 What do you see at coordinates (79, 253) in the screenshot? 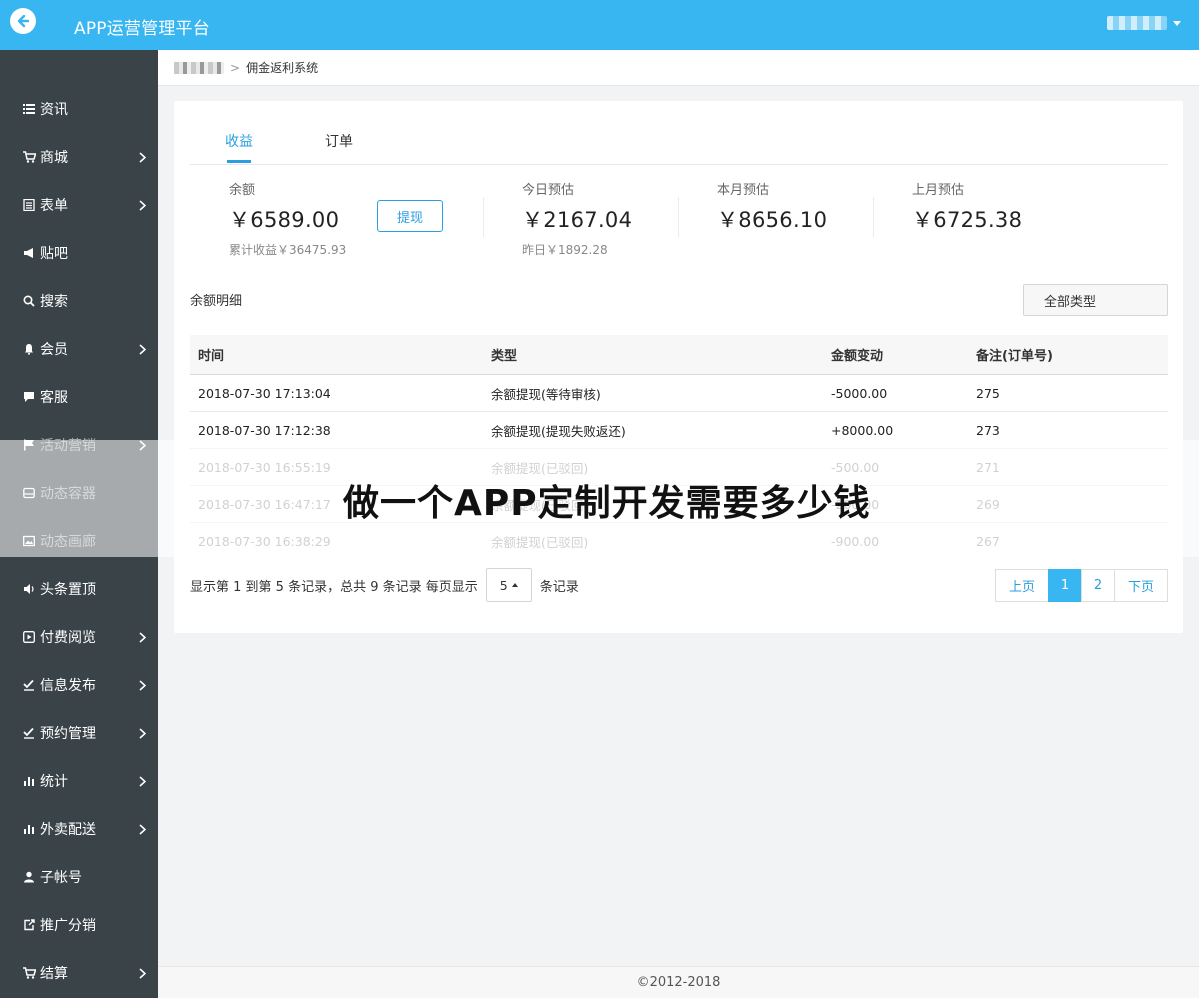
I see `sidebar-item: 贴吧` at bounding box center [79, 253].